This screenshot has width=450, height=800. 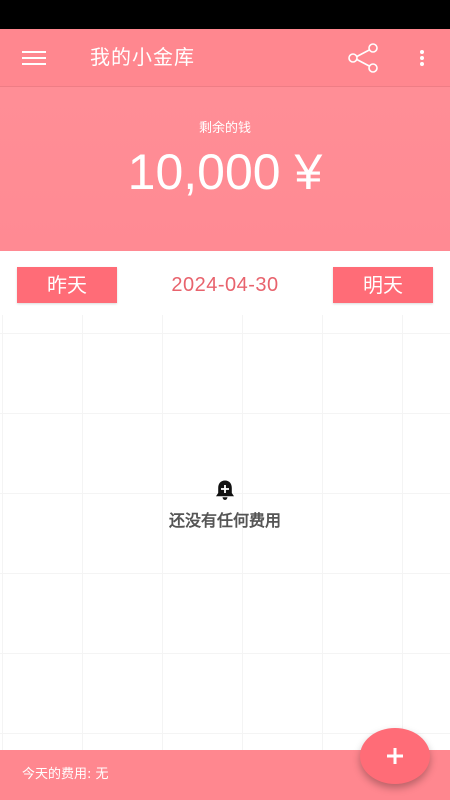 What do you see at coordinates (142, 57) in the screenshot?
I see `app-title: 我的小金库` at bounding box center [142, 57].